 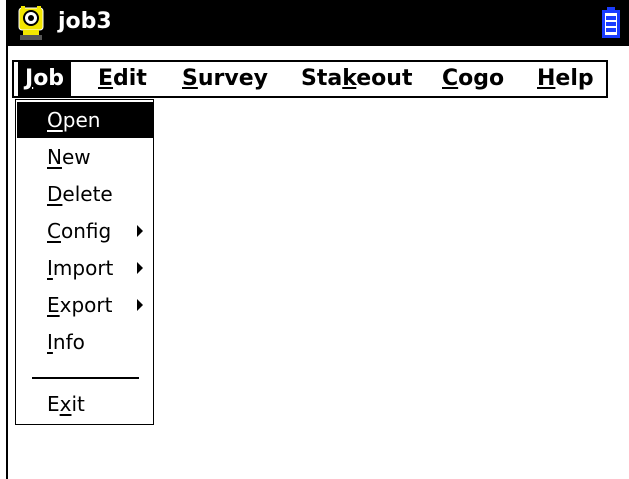 I want to click on window-title: job3, so click(x=85, y=21).